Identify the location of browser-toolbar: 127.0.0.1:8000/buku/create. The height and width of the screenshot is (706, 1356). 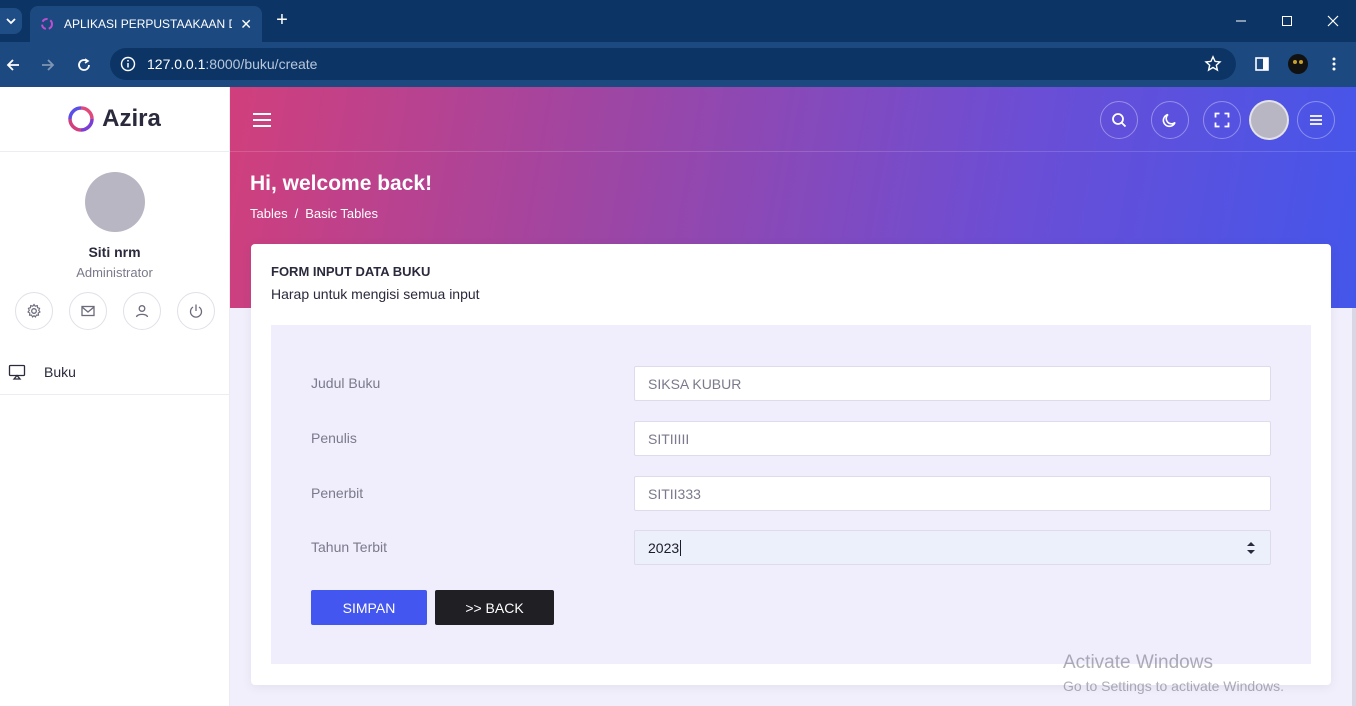
(678, 64).